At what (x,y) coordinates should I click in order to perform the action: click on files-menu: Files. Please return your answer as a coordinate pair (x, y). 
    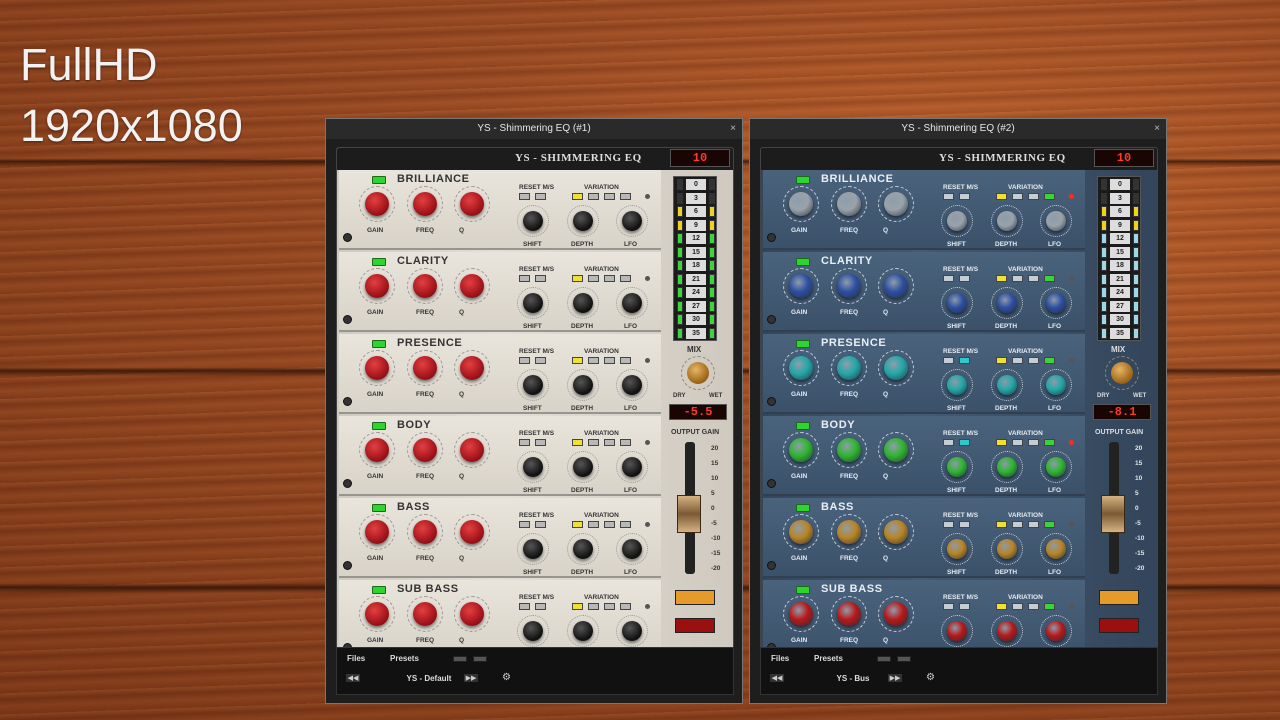
    Looking at the image, I should click on (780, 658).